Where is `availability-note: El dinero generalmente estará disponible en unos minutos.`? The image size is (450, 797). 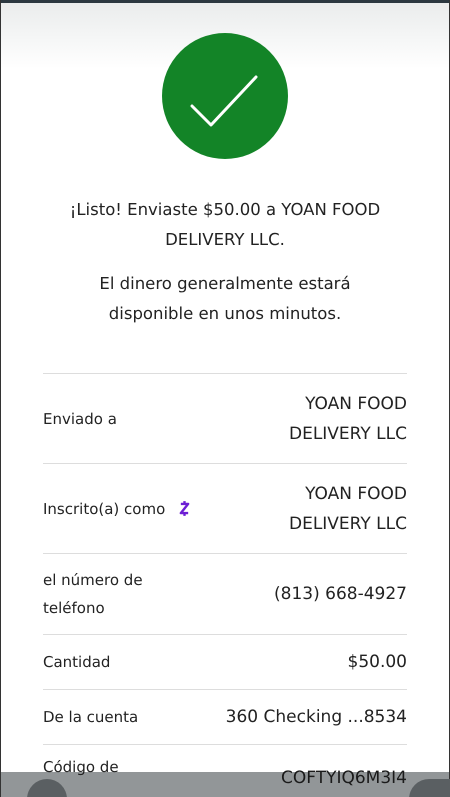 availability-note: El dinero generalmente estará disponible en unos minutos. is located at coordinates (225, 299).